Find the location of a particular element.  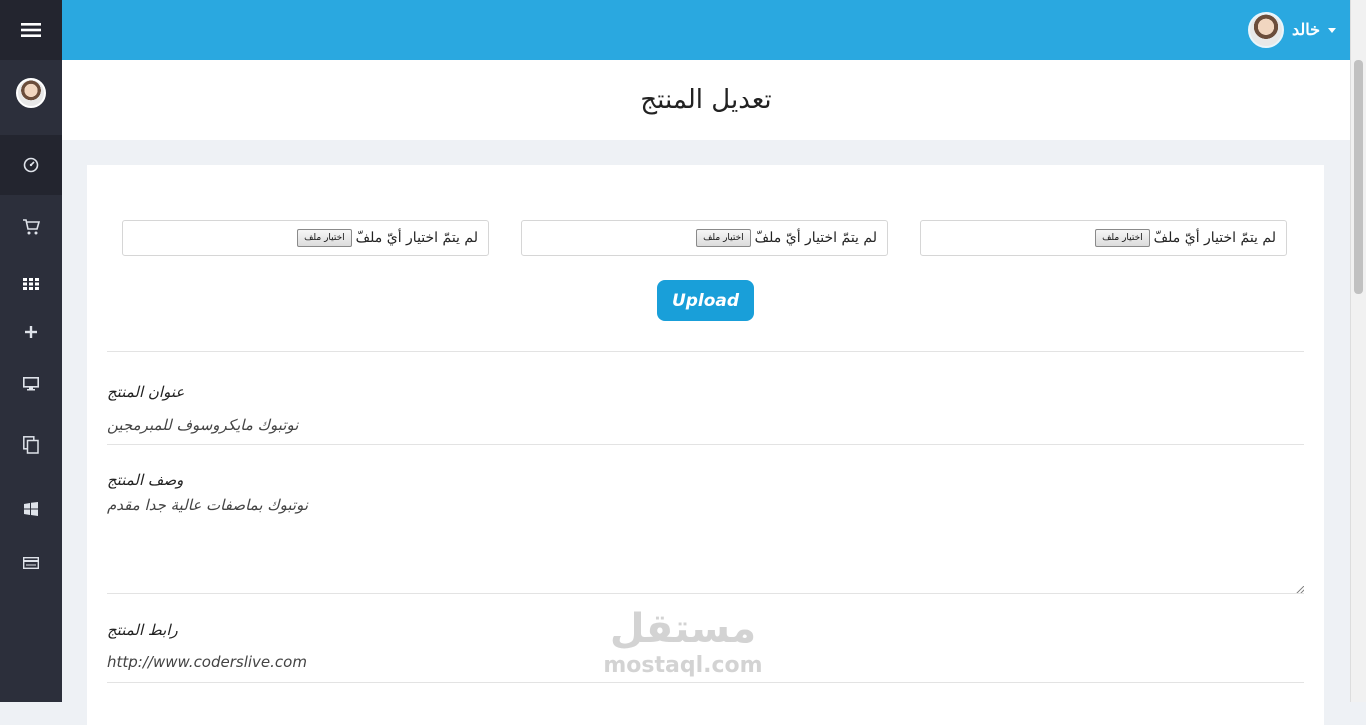

mostaql-watermark: مستقل mostaql.com is located at coordinates (683, 647).